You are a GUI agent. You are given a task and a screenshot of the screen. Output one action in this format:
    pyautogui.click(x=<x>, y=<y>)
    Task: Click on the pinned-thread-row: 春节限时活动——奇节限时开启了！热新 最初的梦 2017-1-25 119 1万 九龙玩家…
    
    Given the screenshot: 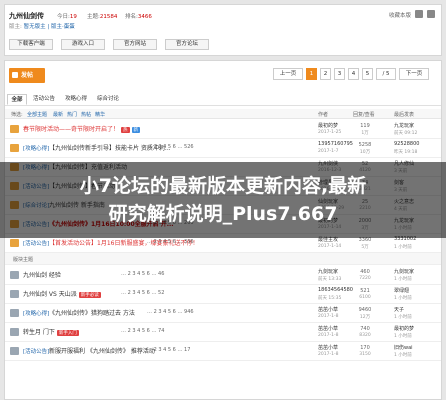 What is the action you would take?
    pyautogui.click(x=223, y=129)
    